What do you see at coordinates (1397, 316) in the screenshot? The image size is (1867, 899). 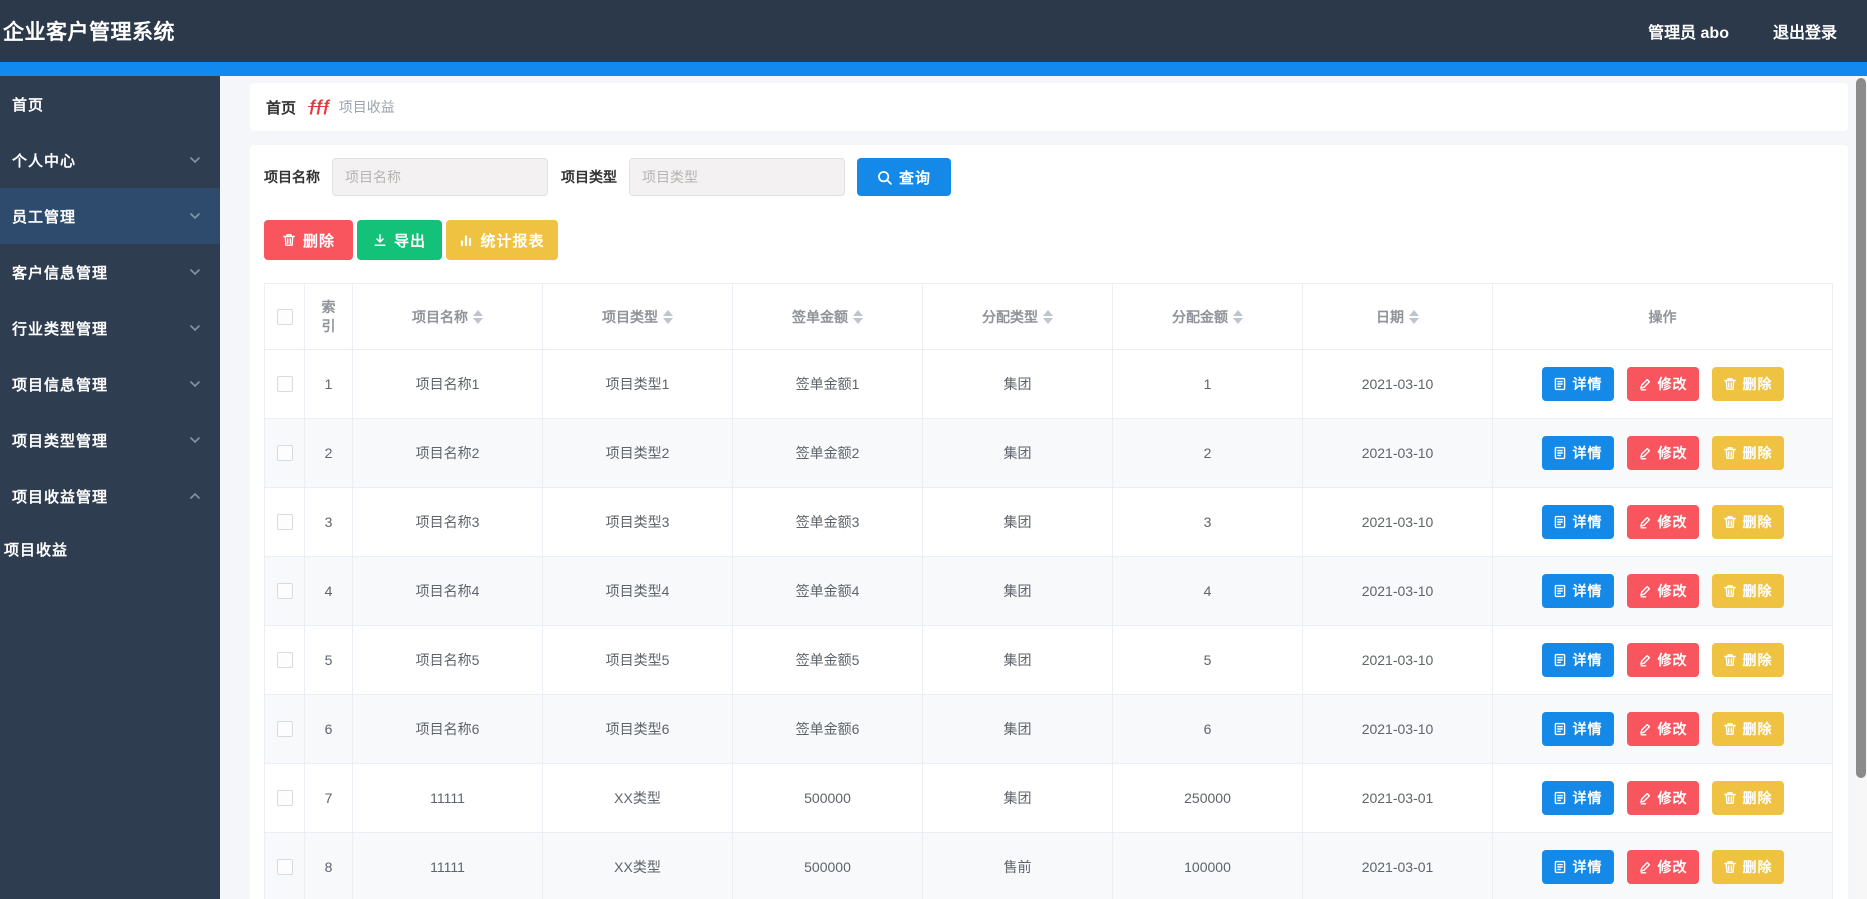 I see `column-header-6: 日期` at bounding box center [1397, 316].